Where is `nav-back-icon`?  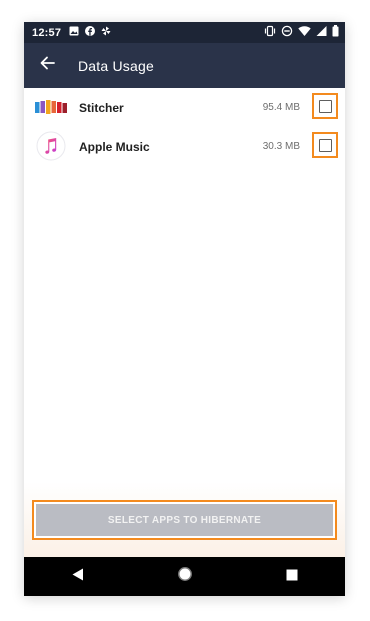 nav-back-icon is located at coordinates (78, 577).